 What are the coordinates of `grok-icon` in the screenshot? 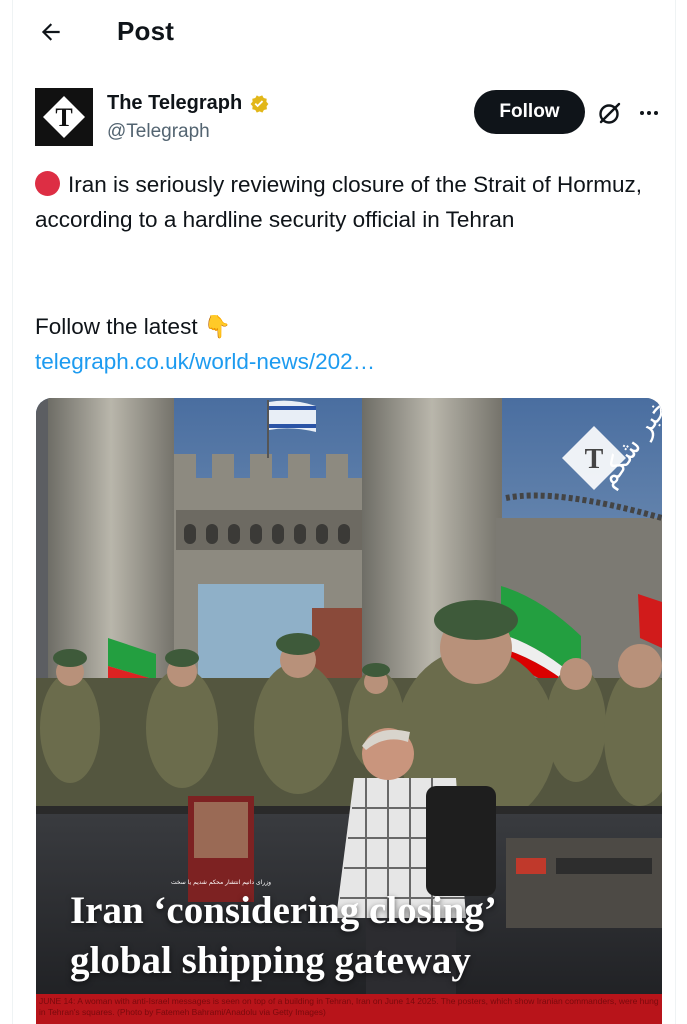 It's located at (610, 113).